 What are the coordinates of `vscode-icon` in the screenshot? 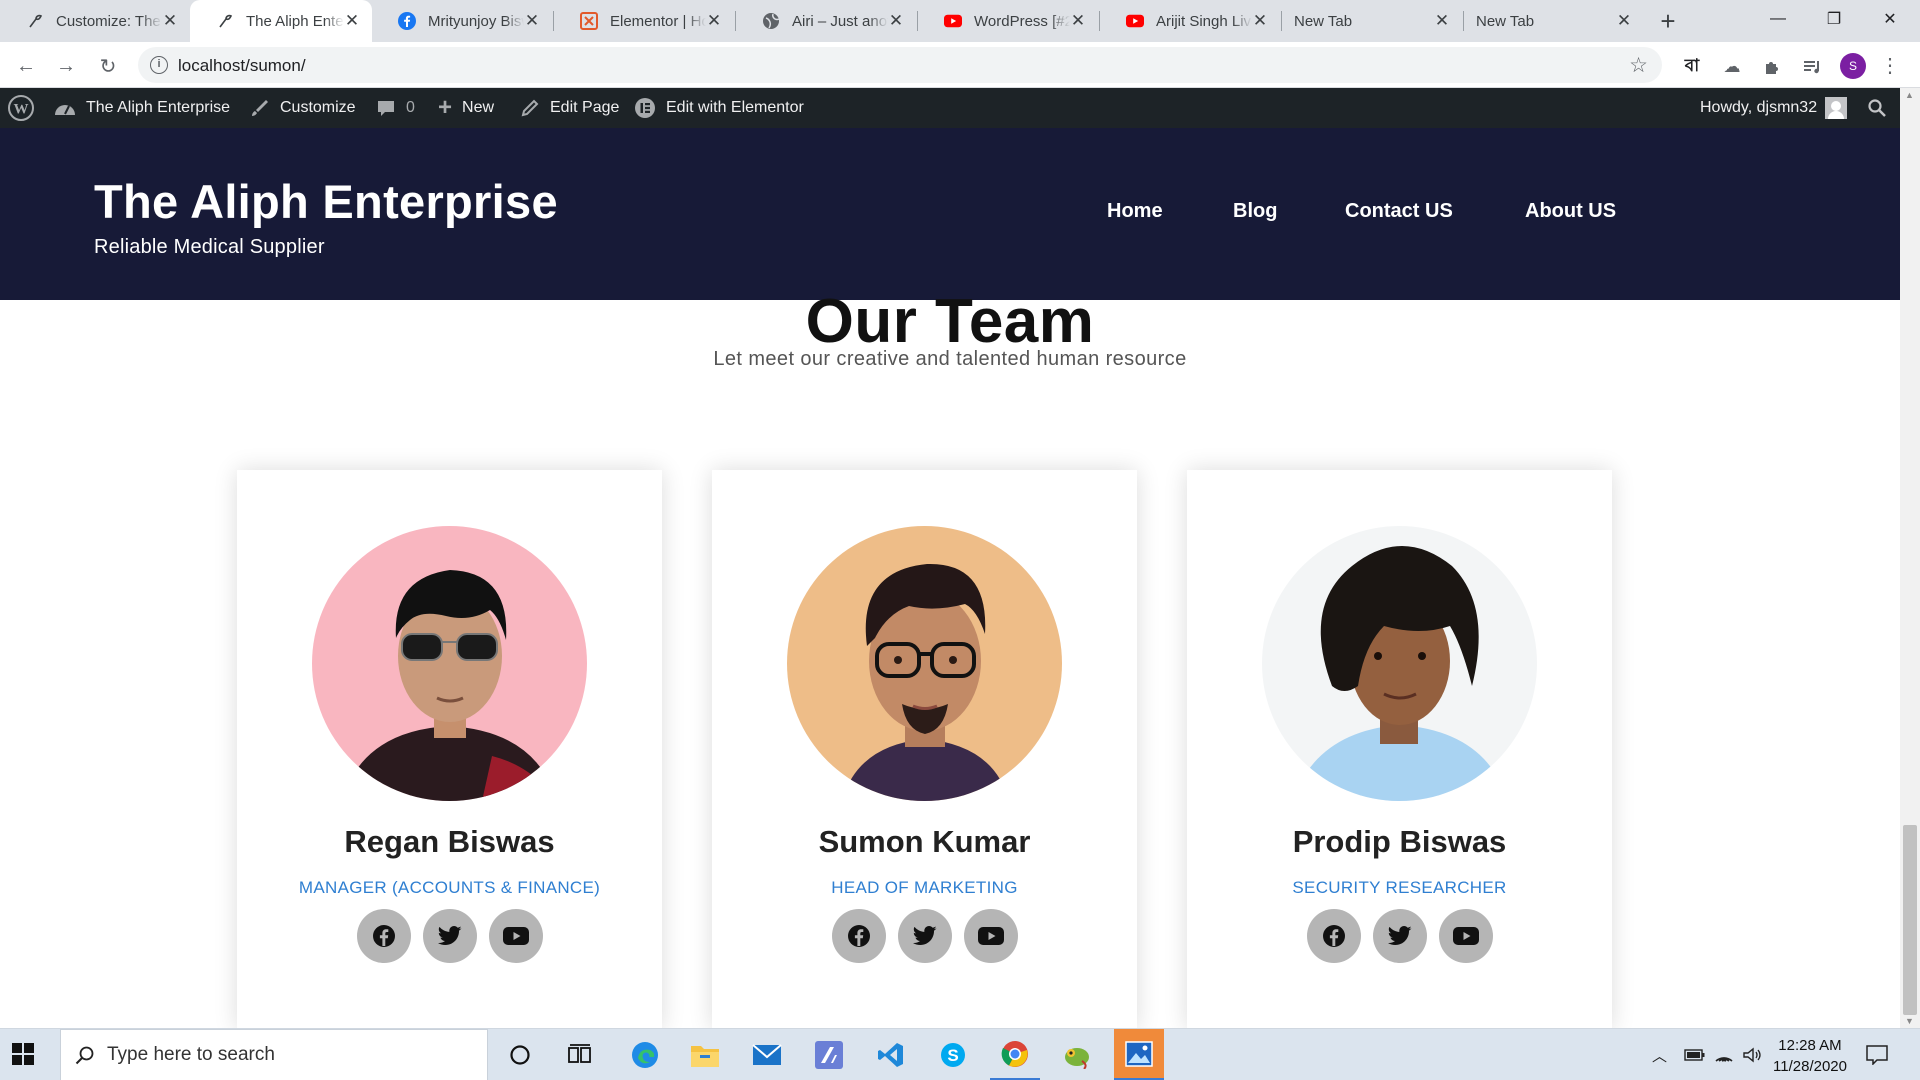 It's located at (891, 1054).